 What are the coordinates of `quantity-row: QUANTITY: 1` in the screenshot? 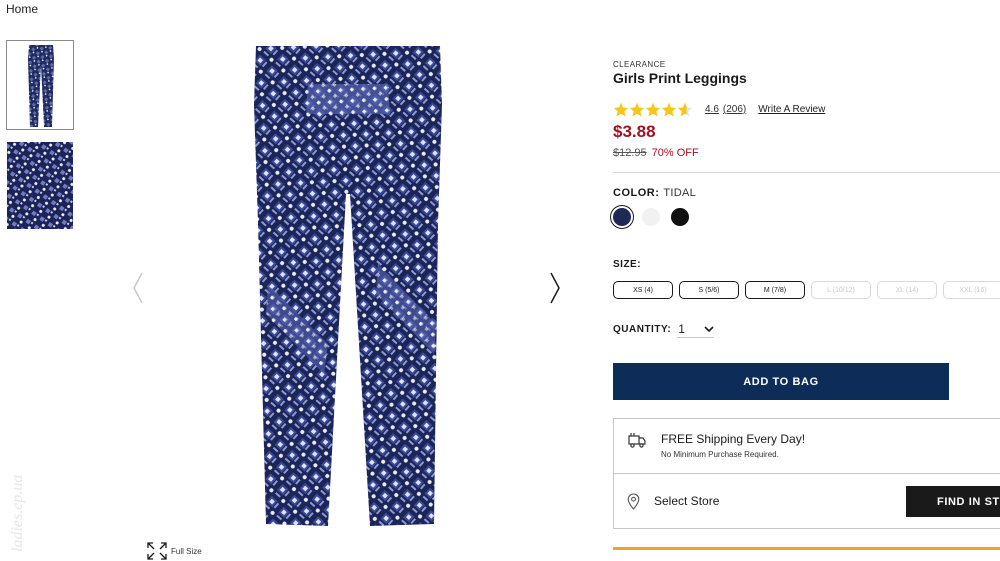 It's located at (664, 329).